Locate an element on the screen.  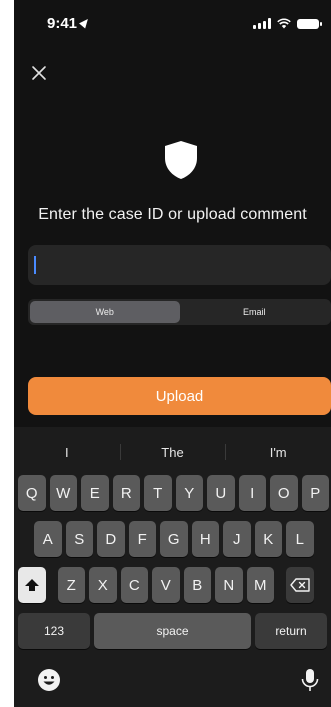
keyboard-row-2: A S D F G H J K L is located at coordinates (182, 539).